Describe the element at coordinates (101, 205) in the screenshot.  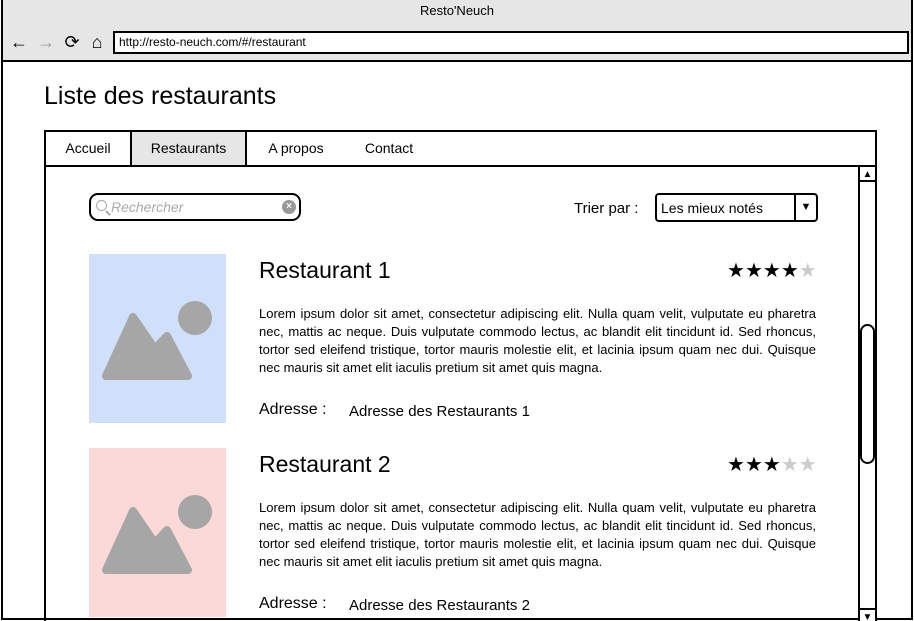
I see `search-icon` at that location.